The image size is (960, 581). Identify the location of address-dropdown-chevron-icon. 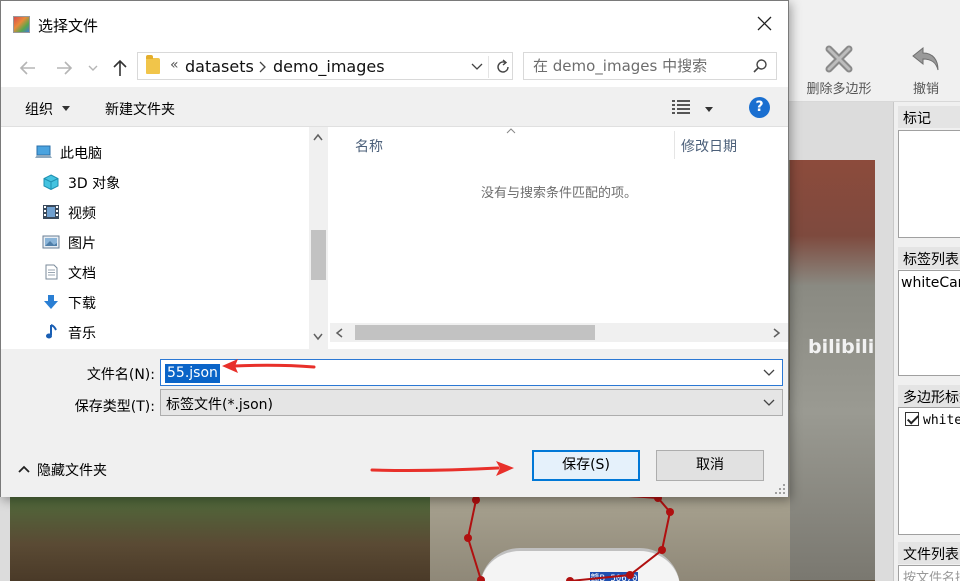
(477, 67).